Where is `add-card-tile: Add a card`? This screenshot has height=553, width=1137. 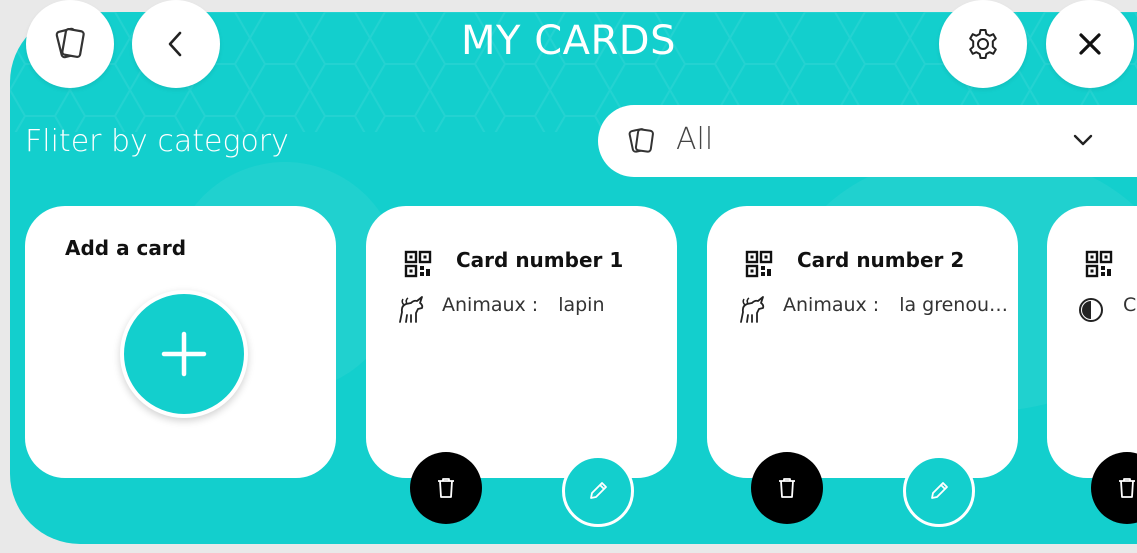
add-card-tile: Add a card is located at coordinates (180, 342).